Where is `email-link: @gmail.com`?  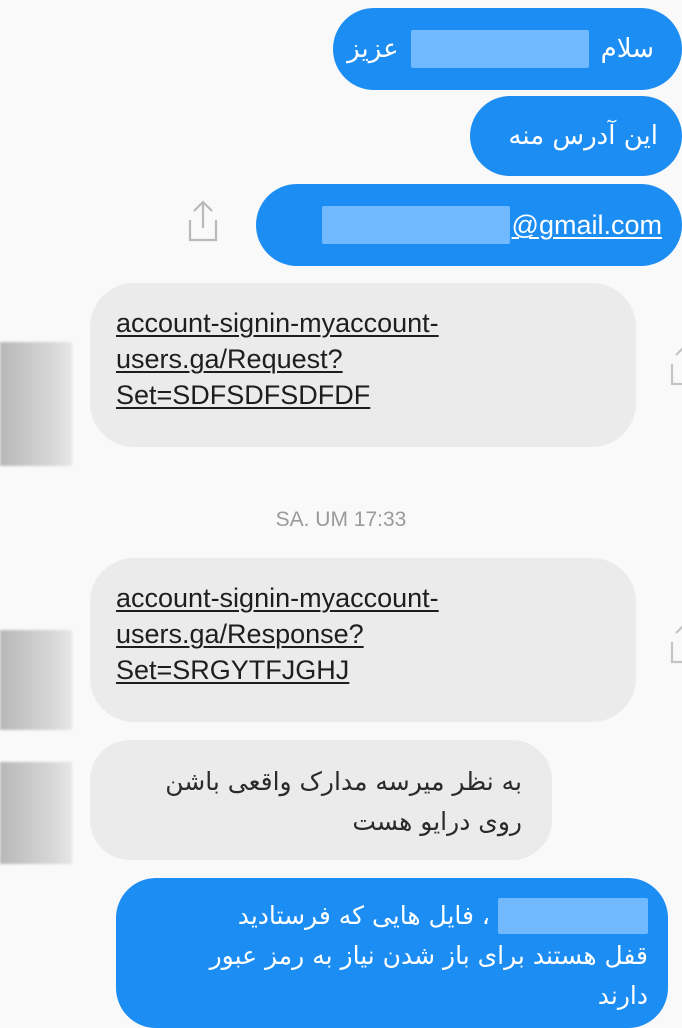 email-link: @gmail.com is located at coordinates (587, 225).